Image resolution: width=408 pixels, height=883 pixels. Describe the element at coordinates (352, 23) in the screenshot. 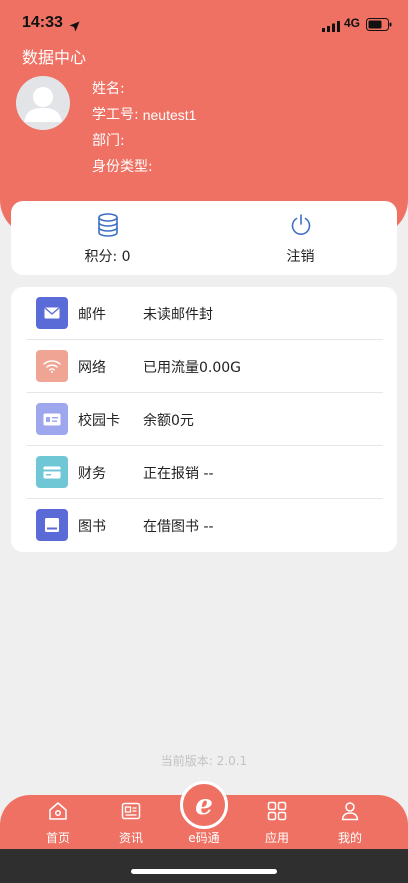

I see `network-type: 4G` at that location.